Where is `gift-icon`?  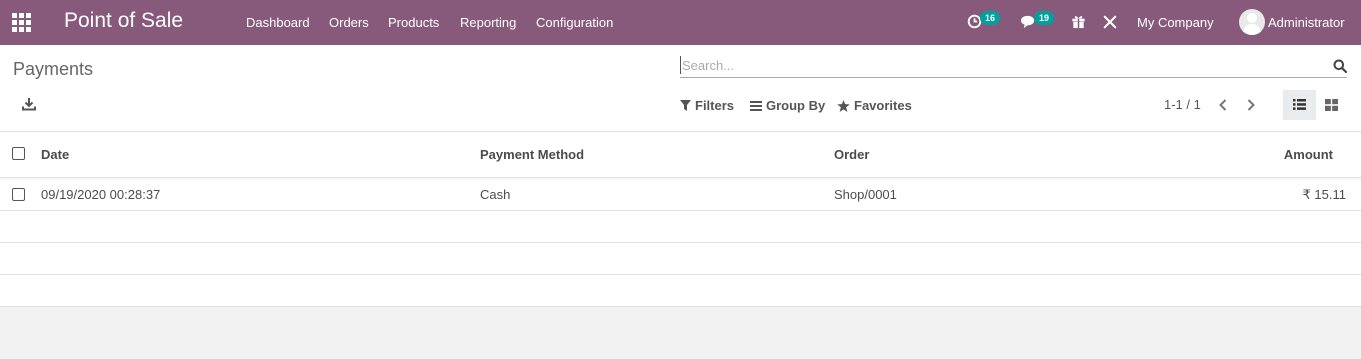 gift-icon is located at coordinates (1078, 24).